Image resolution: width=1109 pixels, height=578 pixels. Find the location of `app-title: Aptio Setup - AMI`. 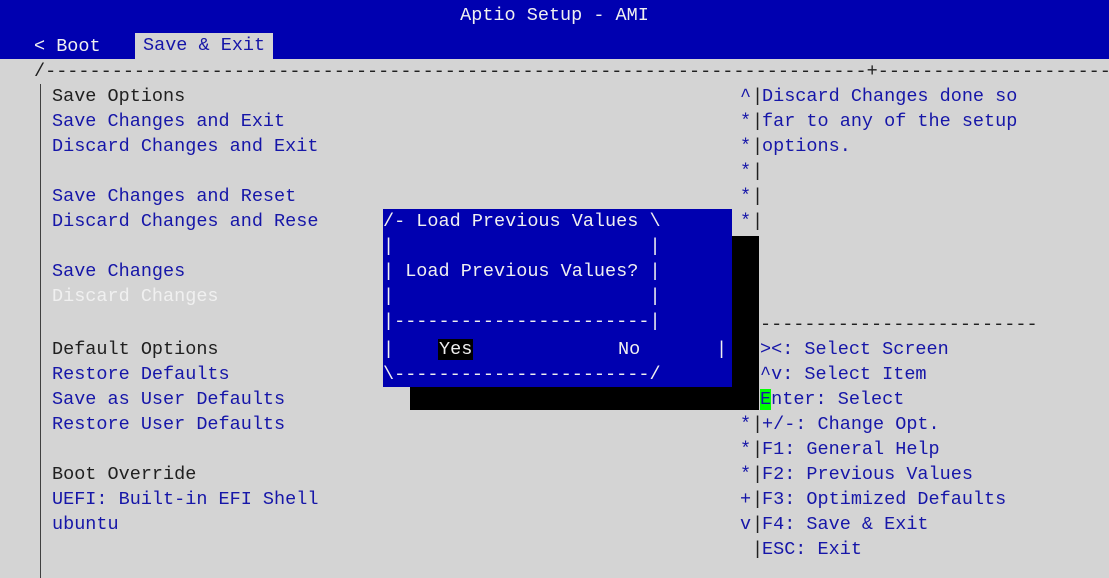

app-title: Aptio Setup - AMI is located at coordinates (554, 15).